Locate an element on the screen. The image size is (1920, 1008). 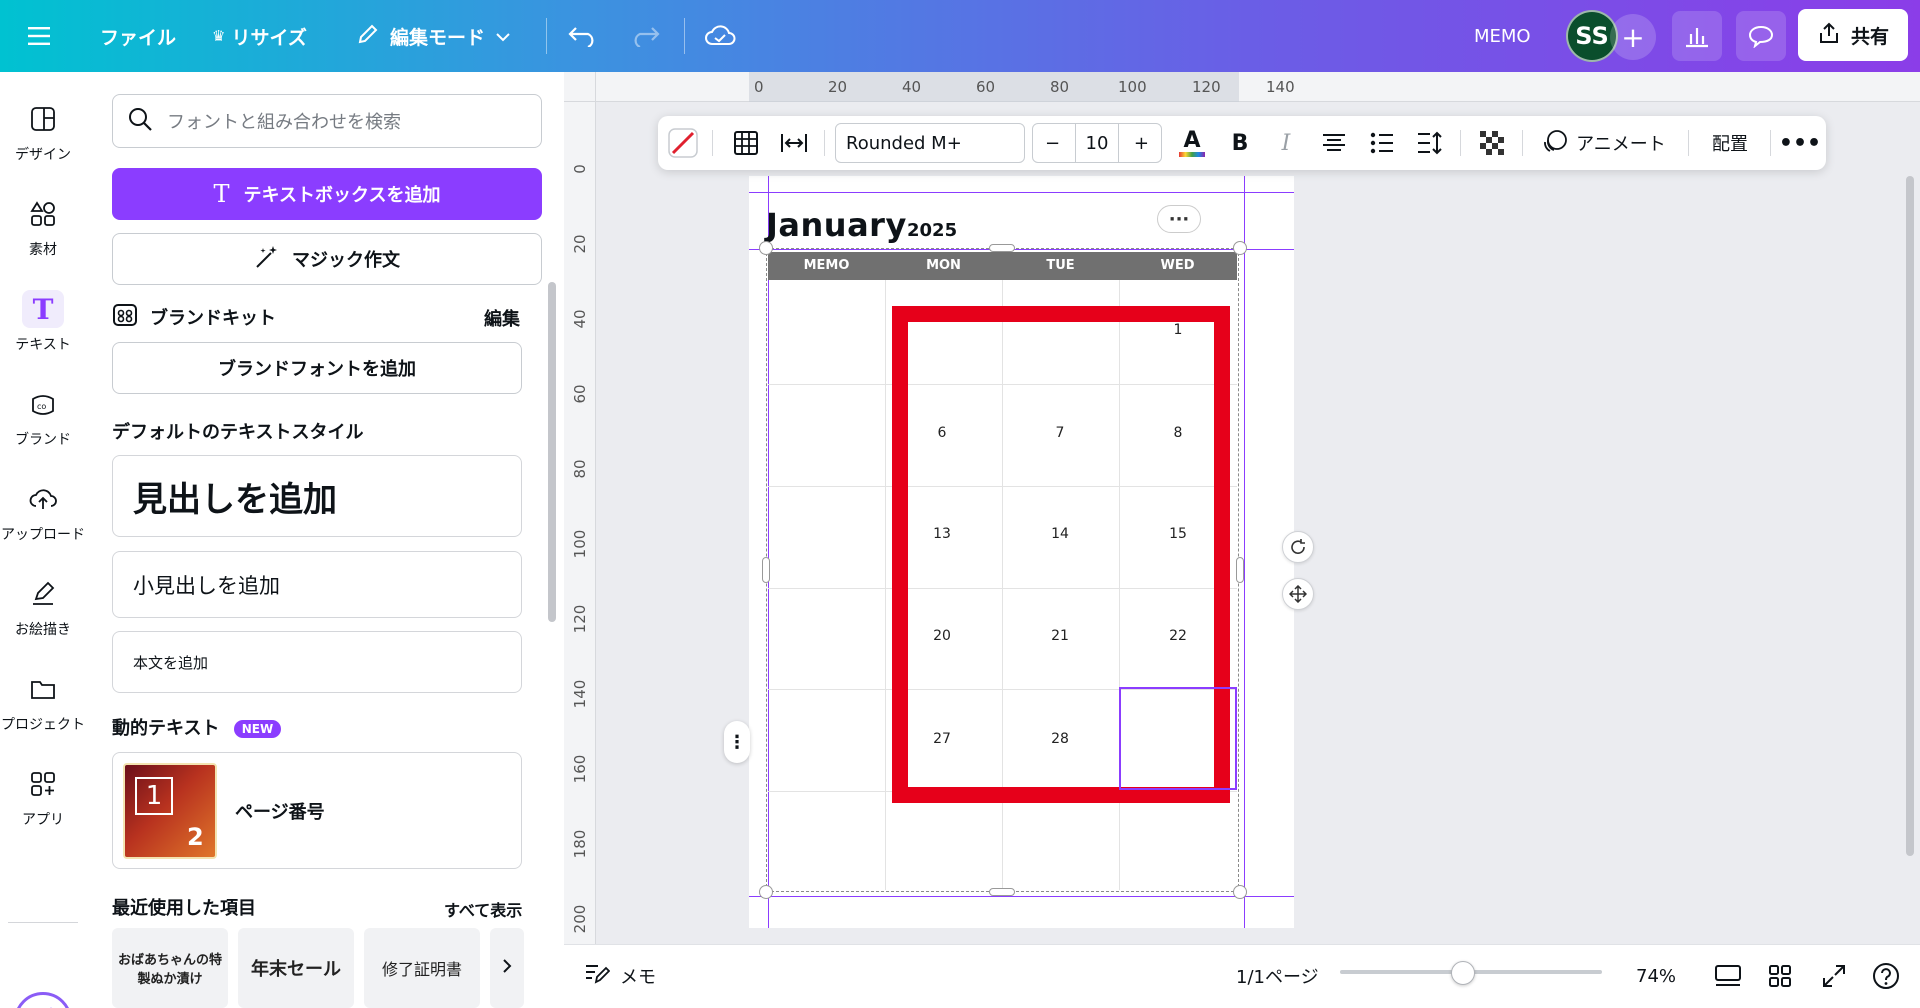
zoom-value: 74% is located at coordinates (1656, 976).